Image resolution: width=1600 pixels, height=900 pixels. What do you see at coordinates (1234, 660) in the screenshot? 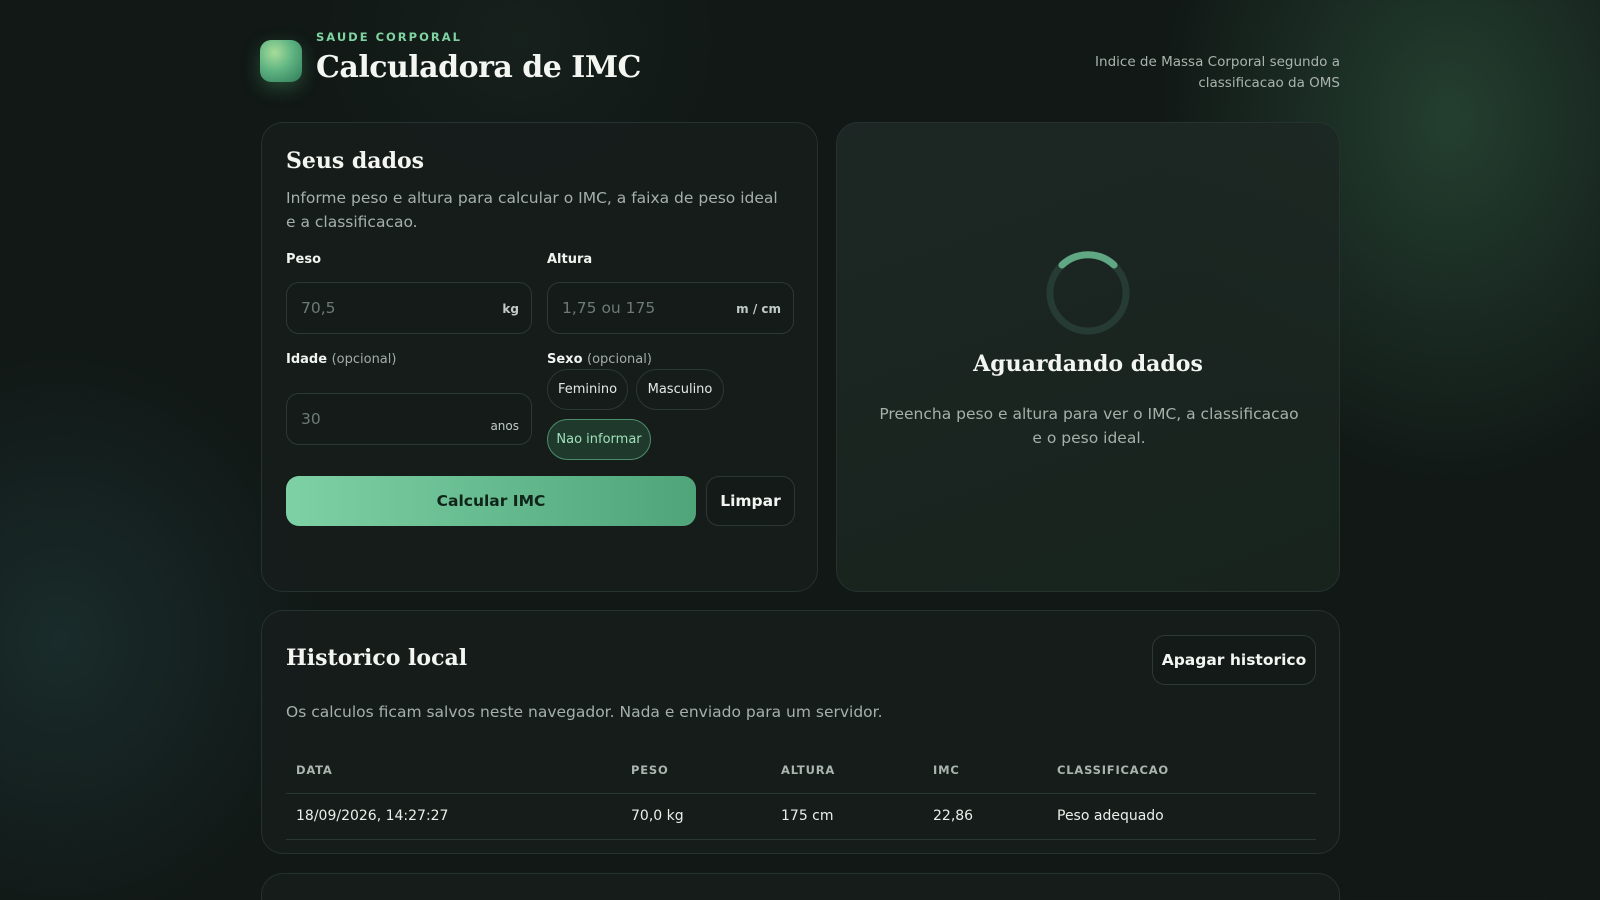
I see `clear-history-button: Apagar historico` at bounding box center [1234, 660].